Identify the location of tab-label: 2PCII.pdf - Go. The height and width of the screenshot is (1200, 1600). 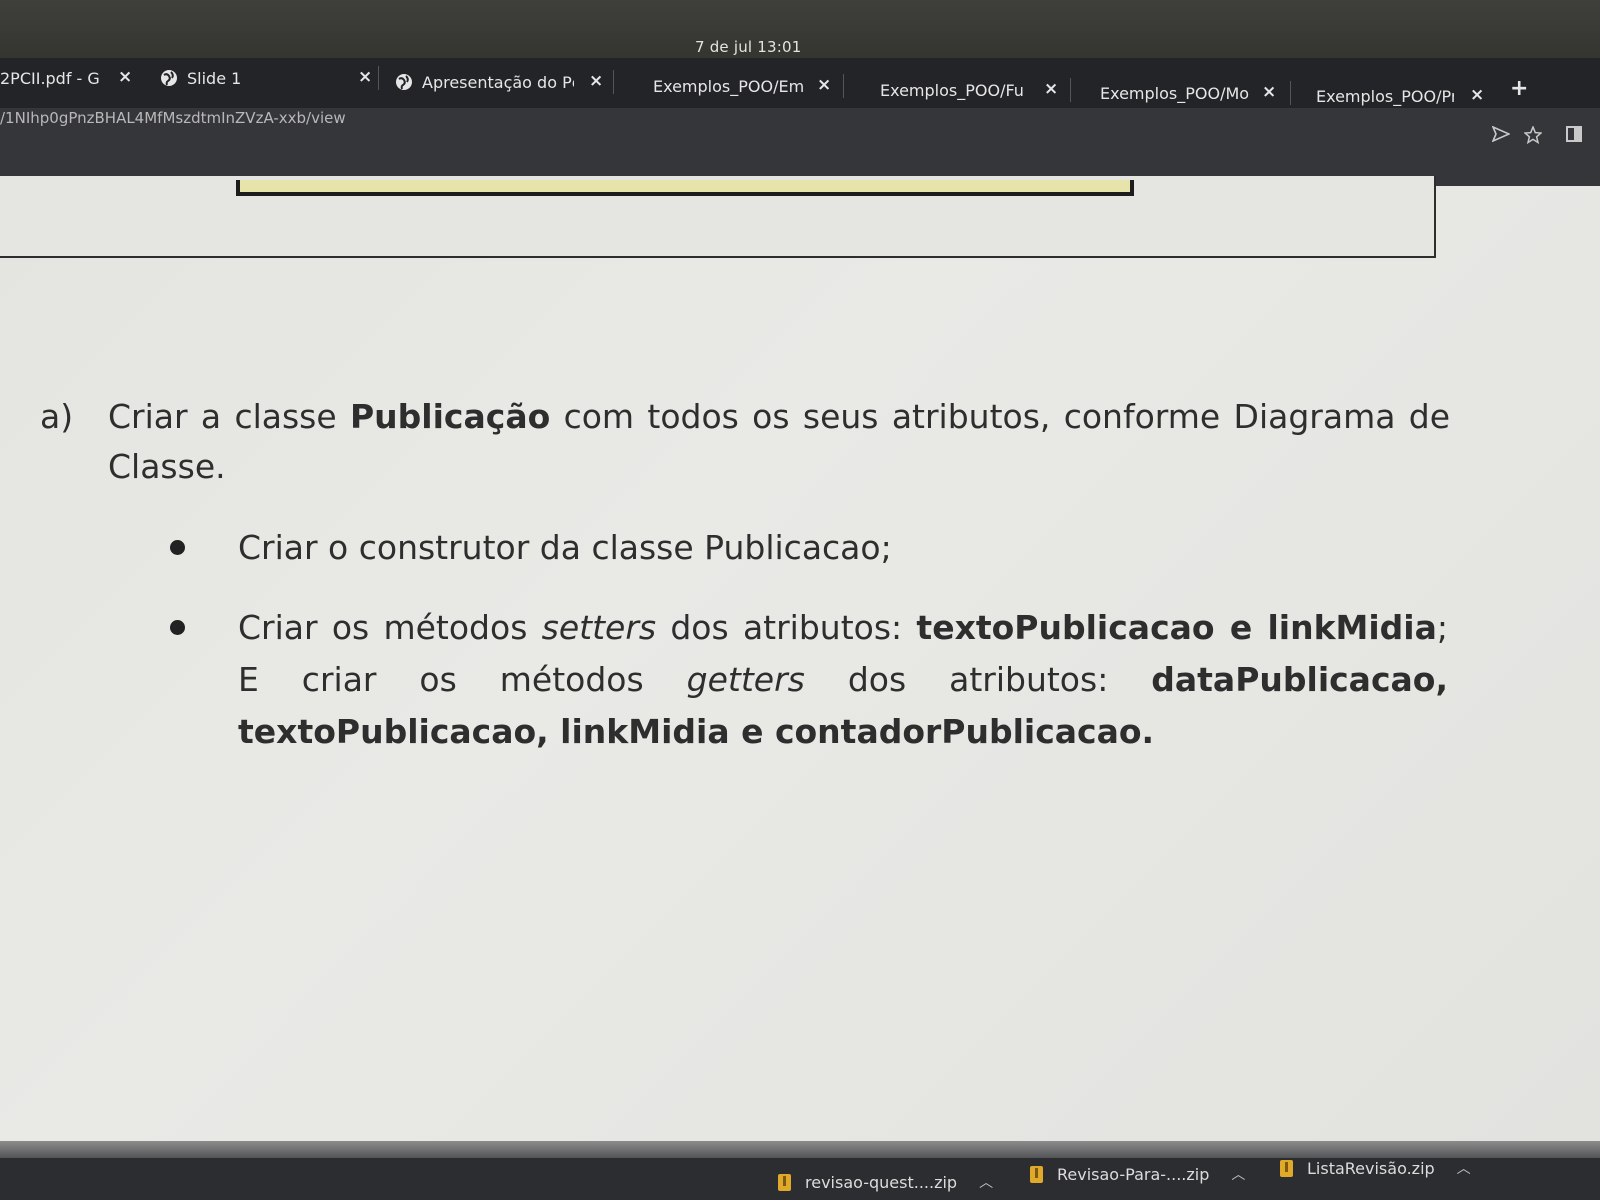
(50, 78).